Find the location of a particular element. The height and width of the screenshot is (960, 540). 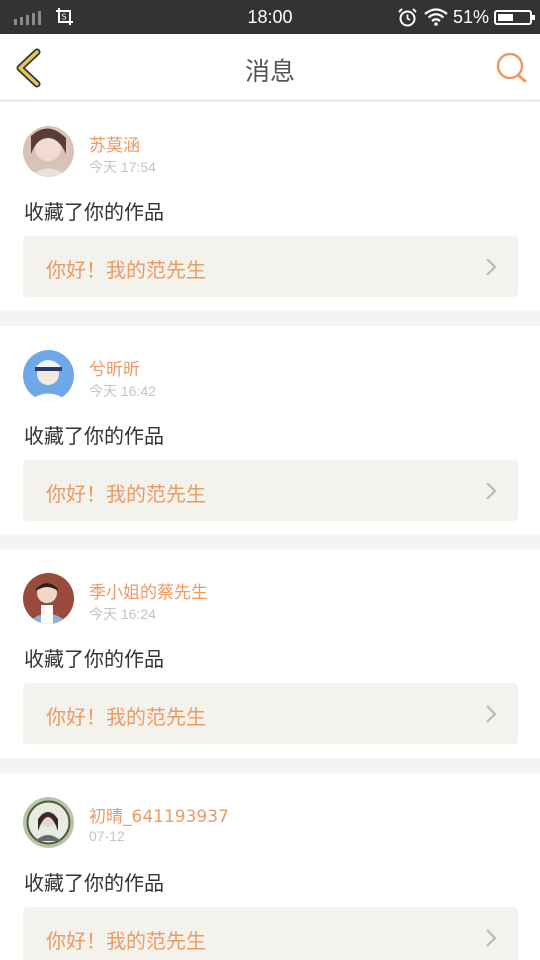

timestamp: 今天 16:42 is located at coordinates (122, 391).